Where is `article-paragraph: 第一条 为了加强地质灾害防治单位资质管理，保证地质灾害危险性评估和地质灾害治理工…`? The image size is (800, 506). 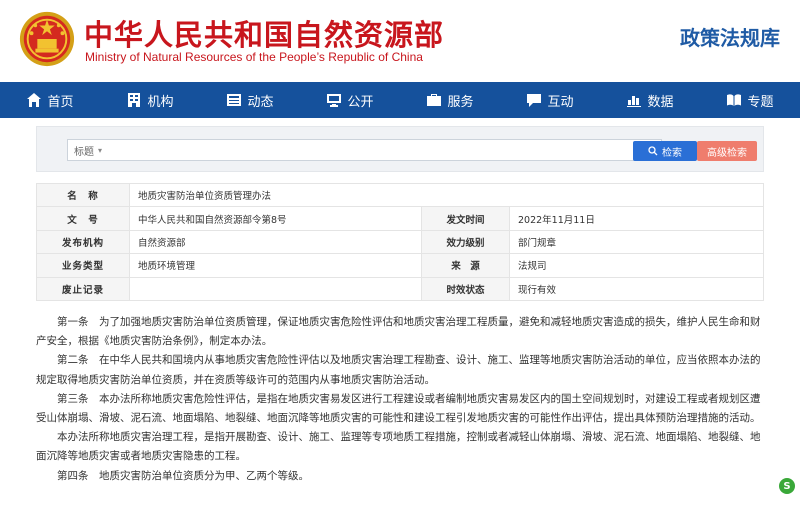 article-paragraph: 第一条 为了加强地质灾害防治单位资质管理，保证地质灾害危险性评估和地质灾害治理工… is located at coordinates (398, 332).